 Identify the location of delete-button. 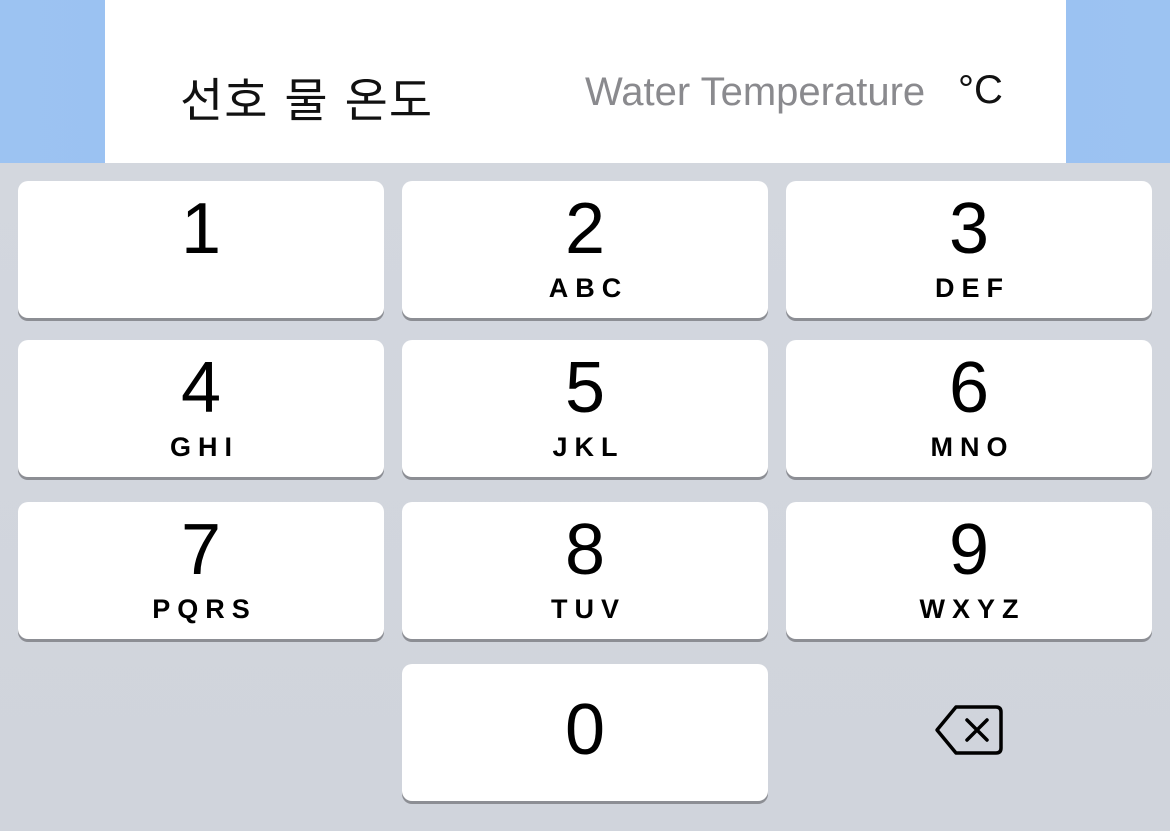
(969, 732).